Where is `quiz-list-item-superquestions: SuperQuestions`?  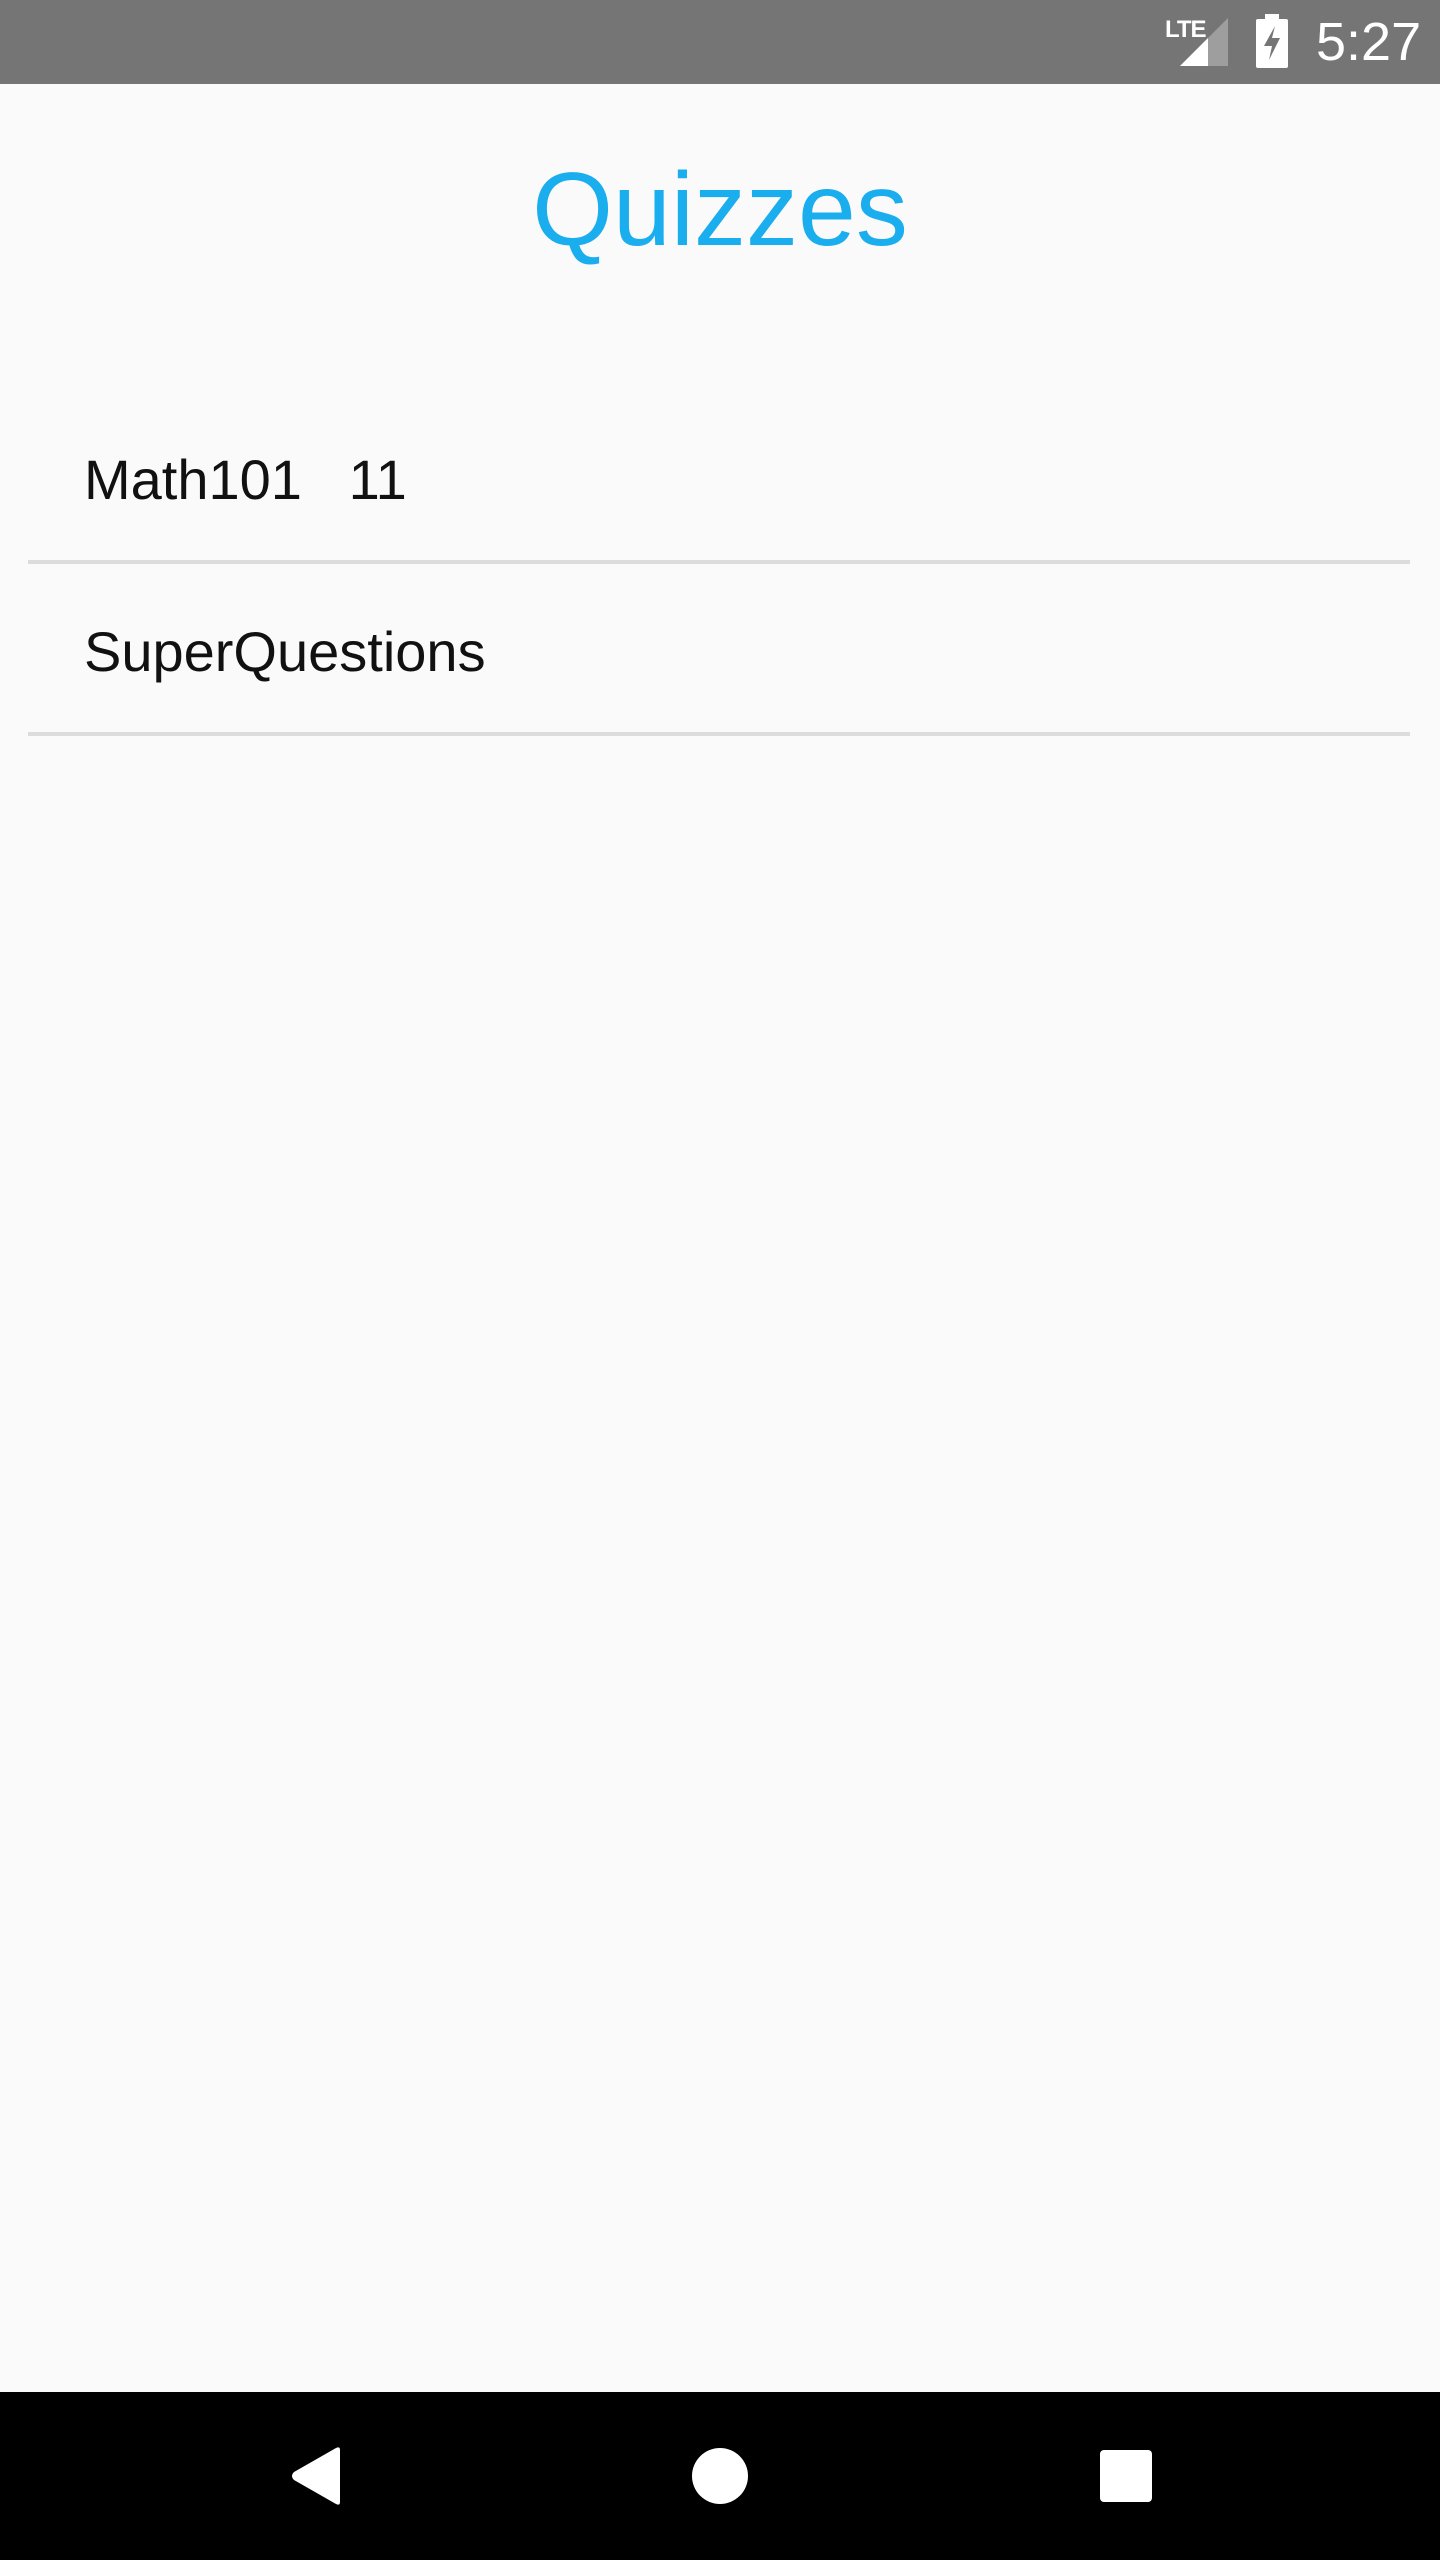
quiz-list-item-superquestions: SuperQuestions is located at coordinates (719, 650).